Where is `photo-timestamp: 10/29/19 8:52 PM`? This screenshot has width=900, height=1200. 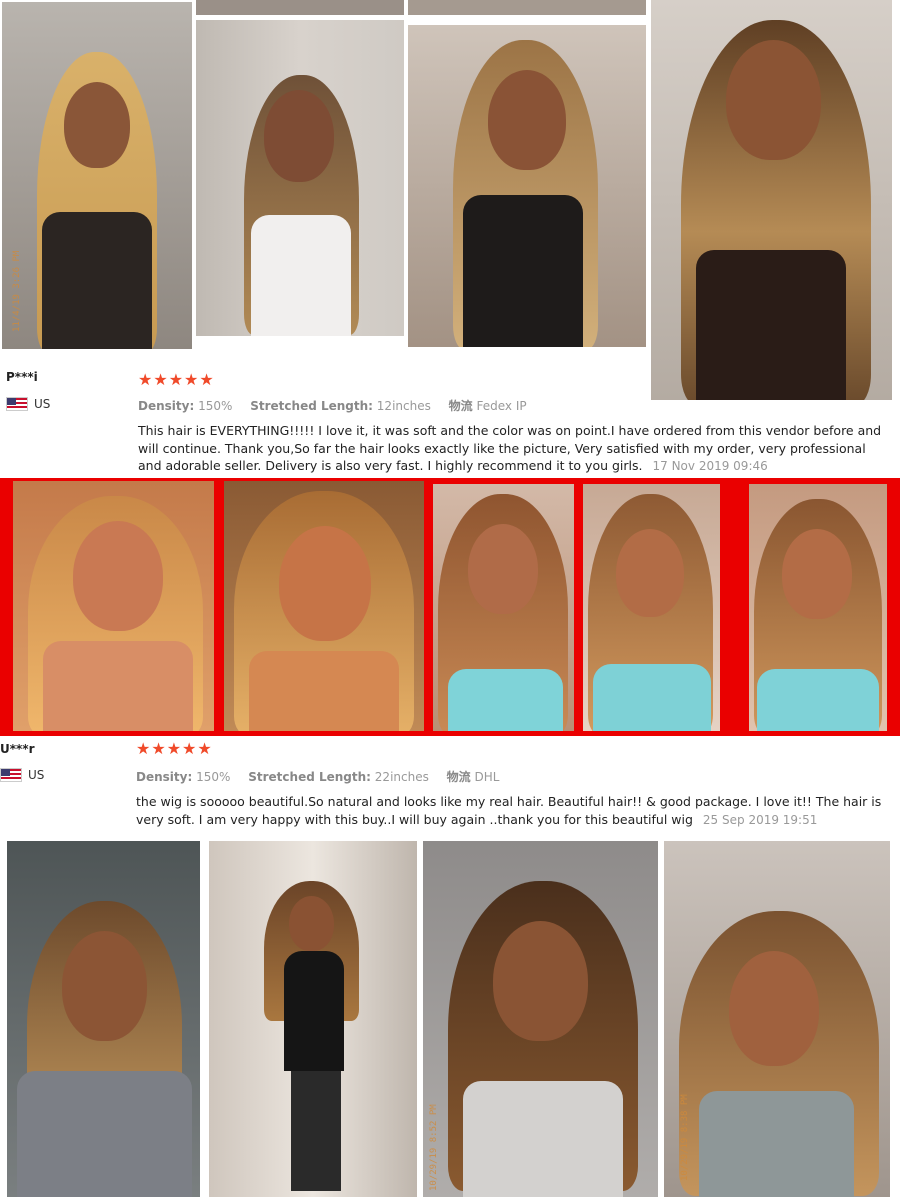
photo-timestamp: 10/29/19 8:52 PM is located at coordinates (434, 1147).